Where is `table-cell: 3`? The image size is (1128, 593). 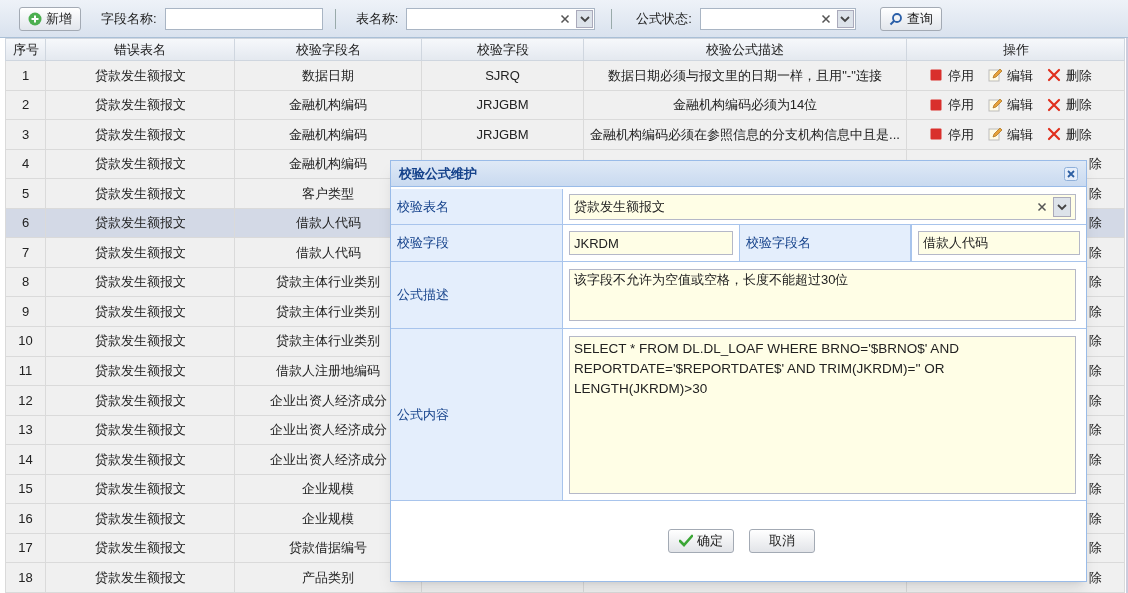 table-cell: 3 is located at coordinates (25, 134).